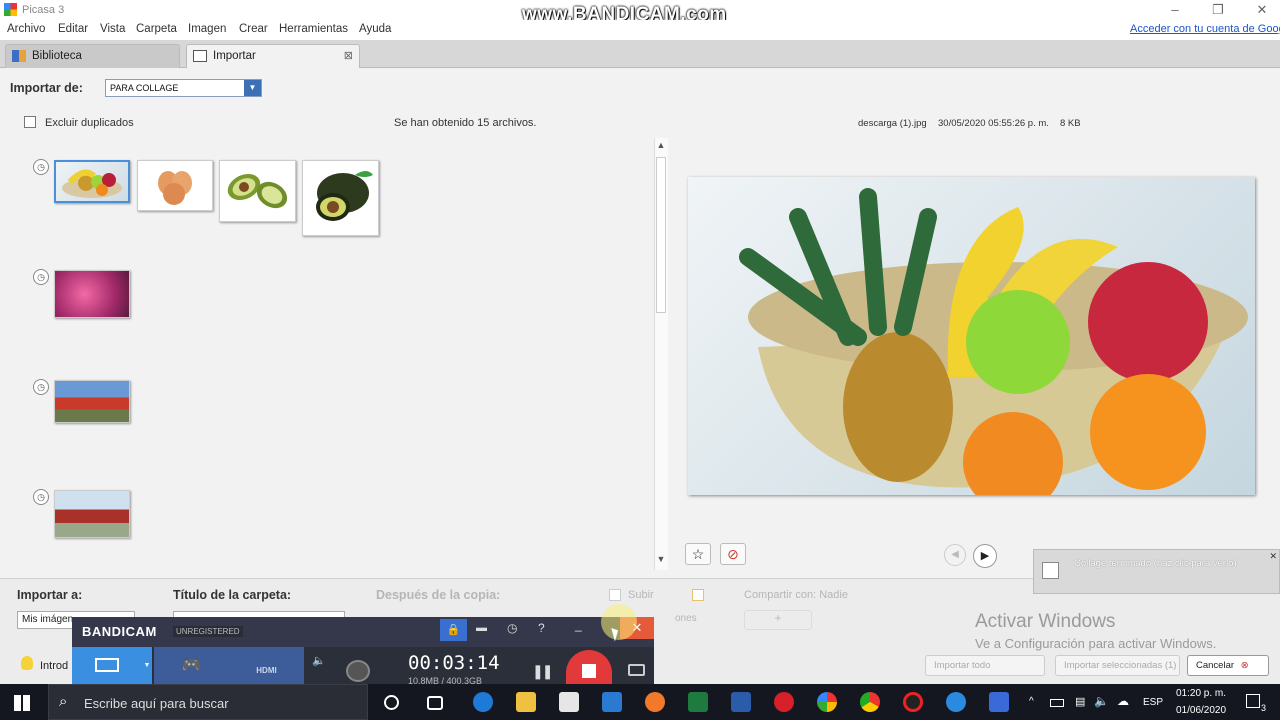 The height and width of the screenshot is (720, 1280). What do you see at coordinates (183, 88) in the screenshot?
I see `import-source-select: PARA COLLAGE ▼` at bounding box center [183, 88].